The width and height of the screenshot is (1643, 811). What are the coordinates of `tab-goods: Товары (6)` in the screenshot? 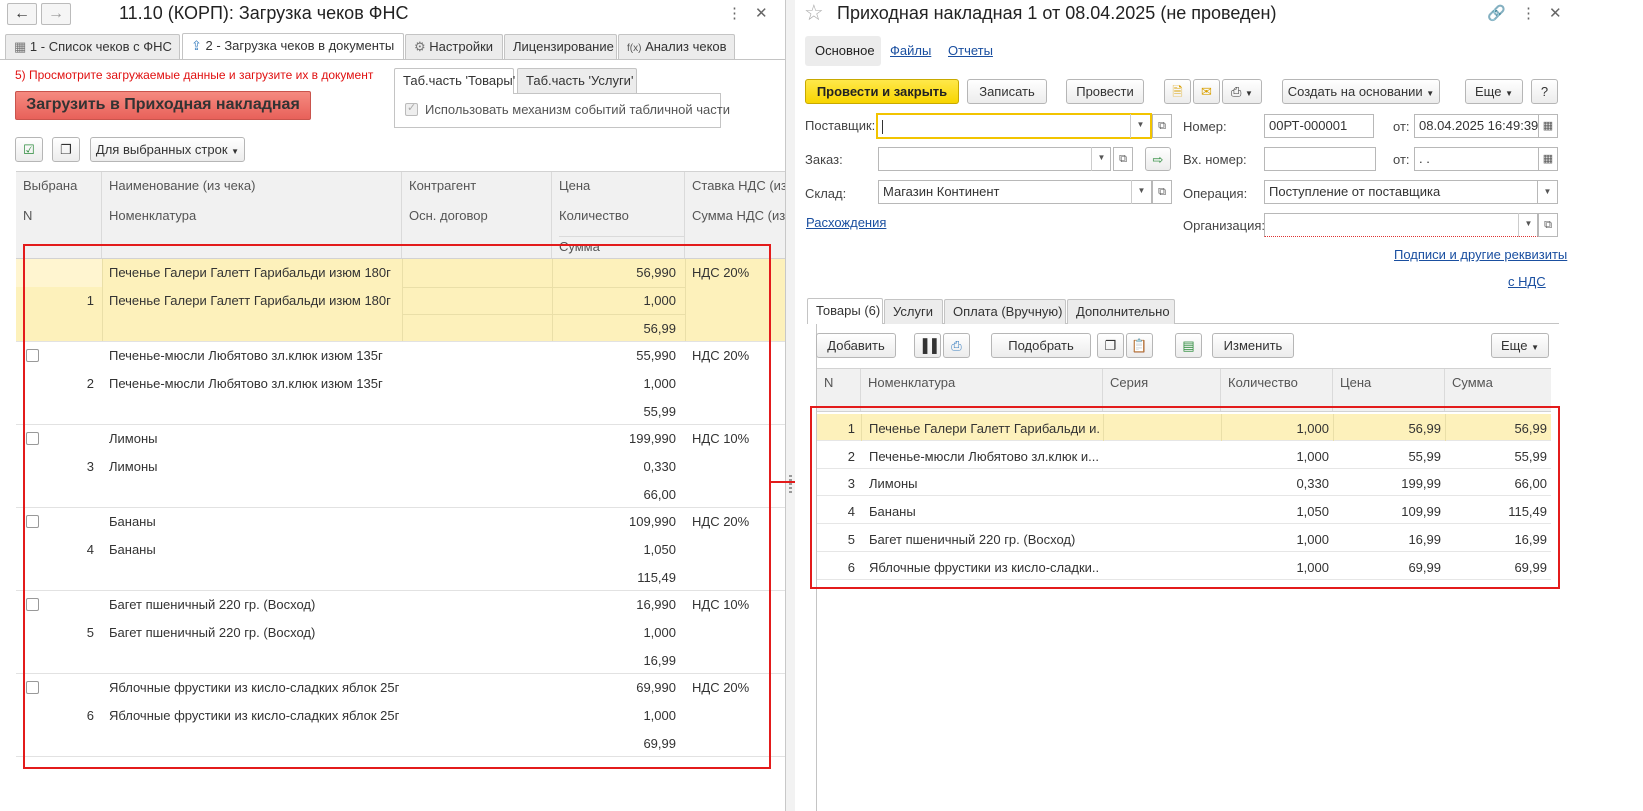 It's located at (845, 311).